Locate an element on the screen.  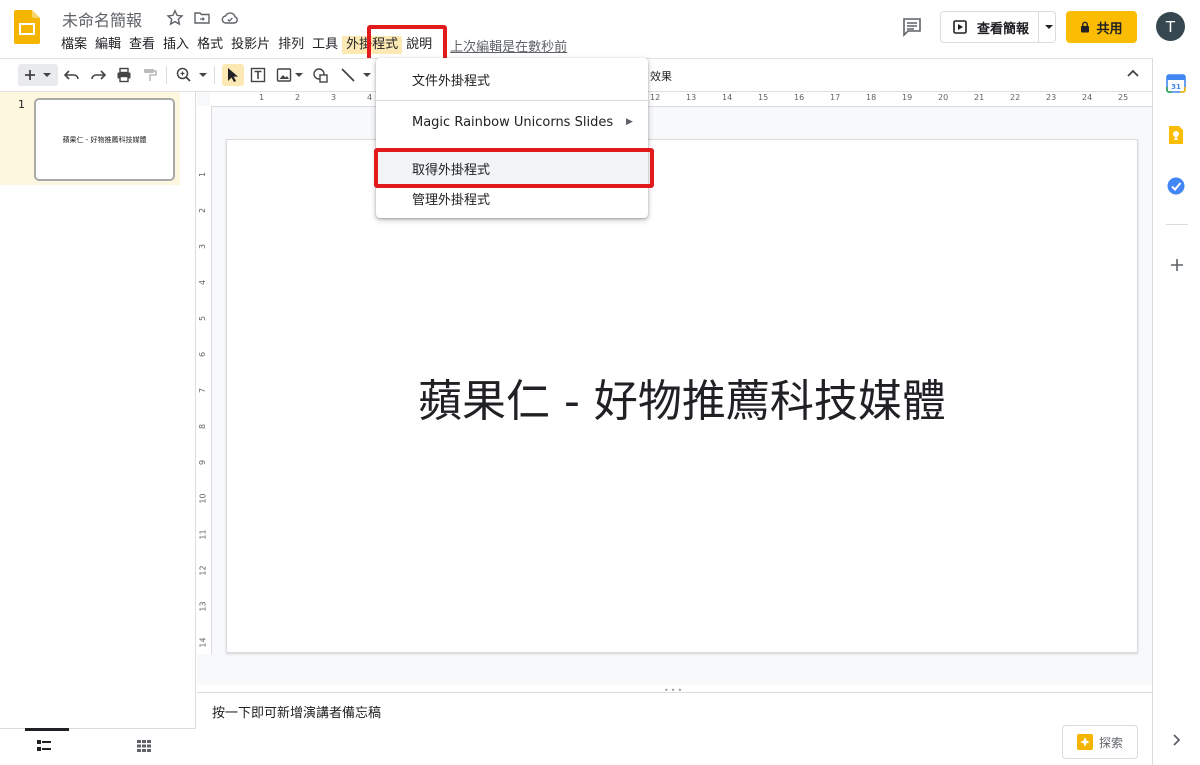
ruler-label: 21 is located at coordinates (979, 97).